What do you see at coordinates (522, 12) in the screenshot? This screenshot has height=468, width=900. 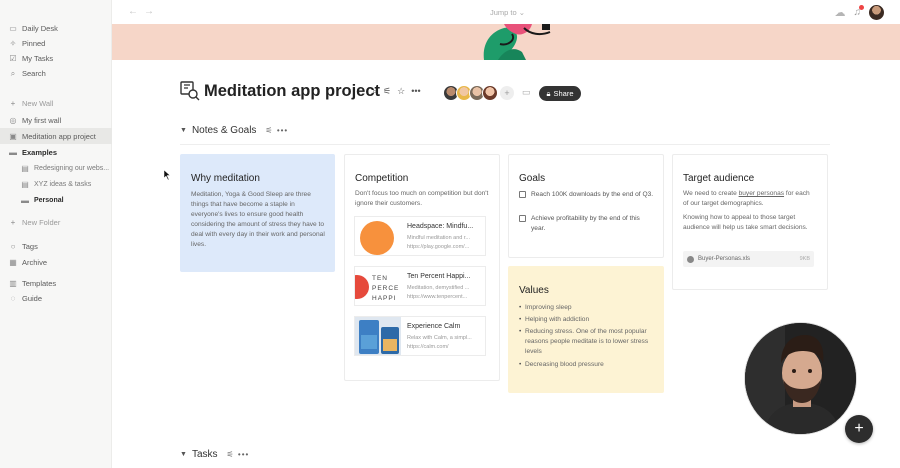 I see `chevron-down-icon: ⌄` at bounding box center [522, 12].